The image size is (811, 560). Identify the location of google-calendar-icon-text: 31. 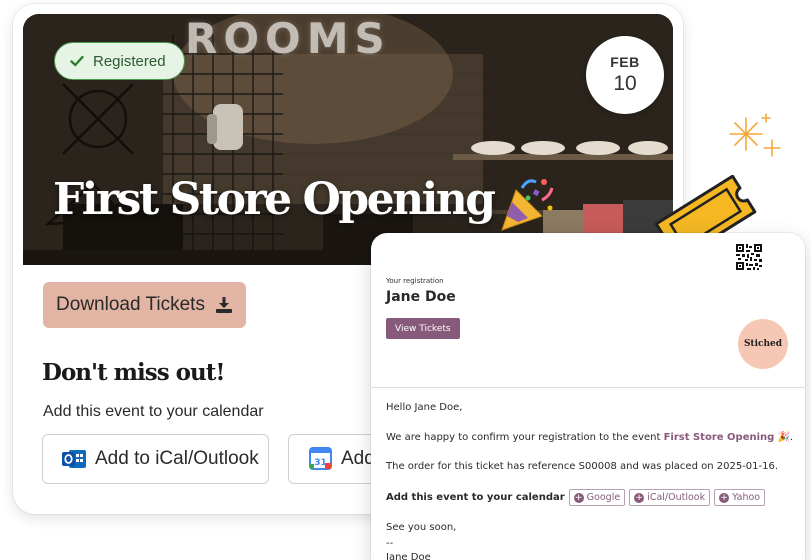
(320, 463).